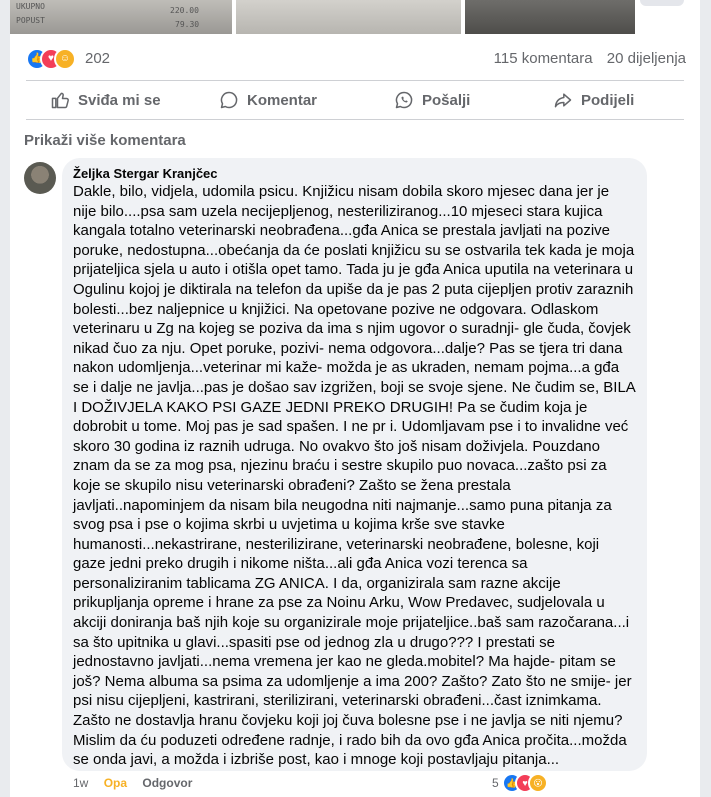  I want to click on post-images: UKUPNO POPUST 220.00 79.30, so click(355, 17).